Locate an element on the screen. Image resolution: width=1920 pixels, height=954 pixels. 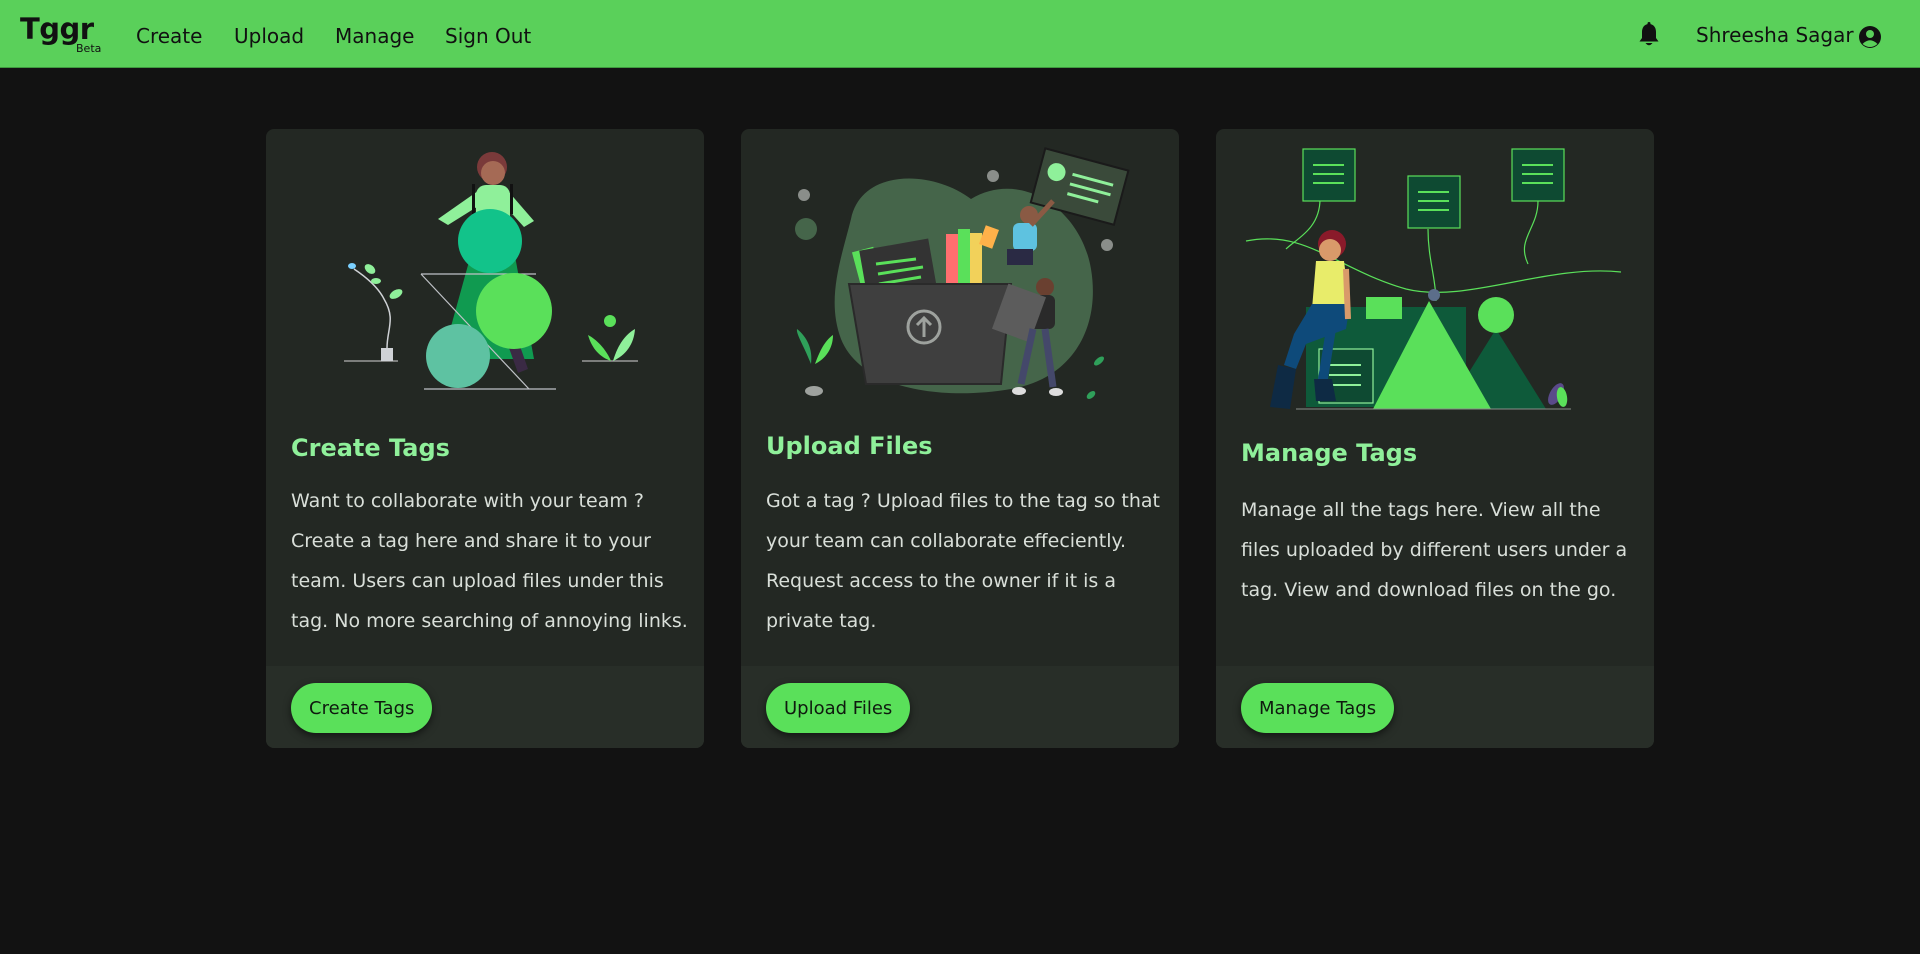
nav-sign-out-link: Sign Out is located at coordinates (488, 36).